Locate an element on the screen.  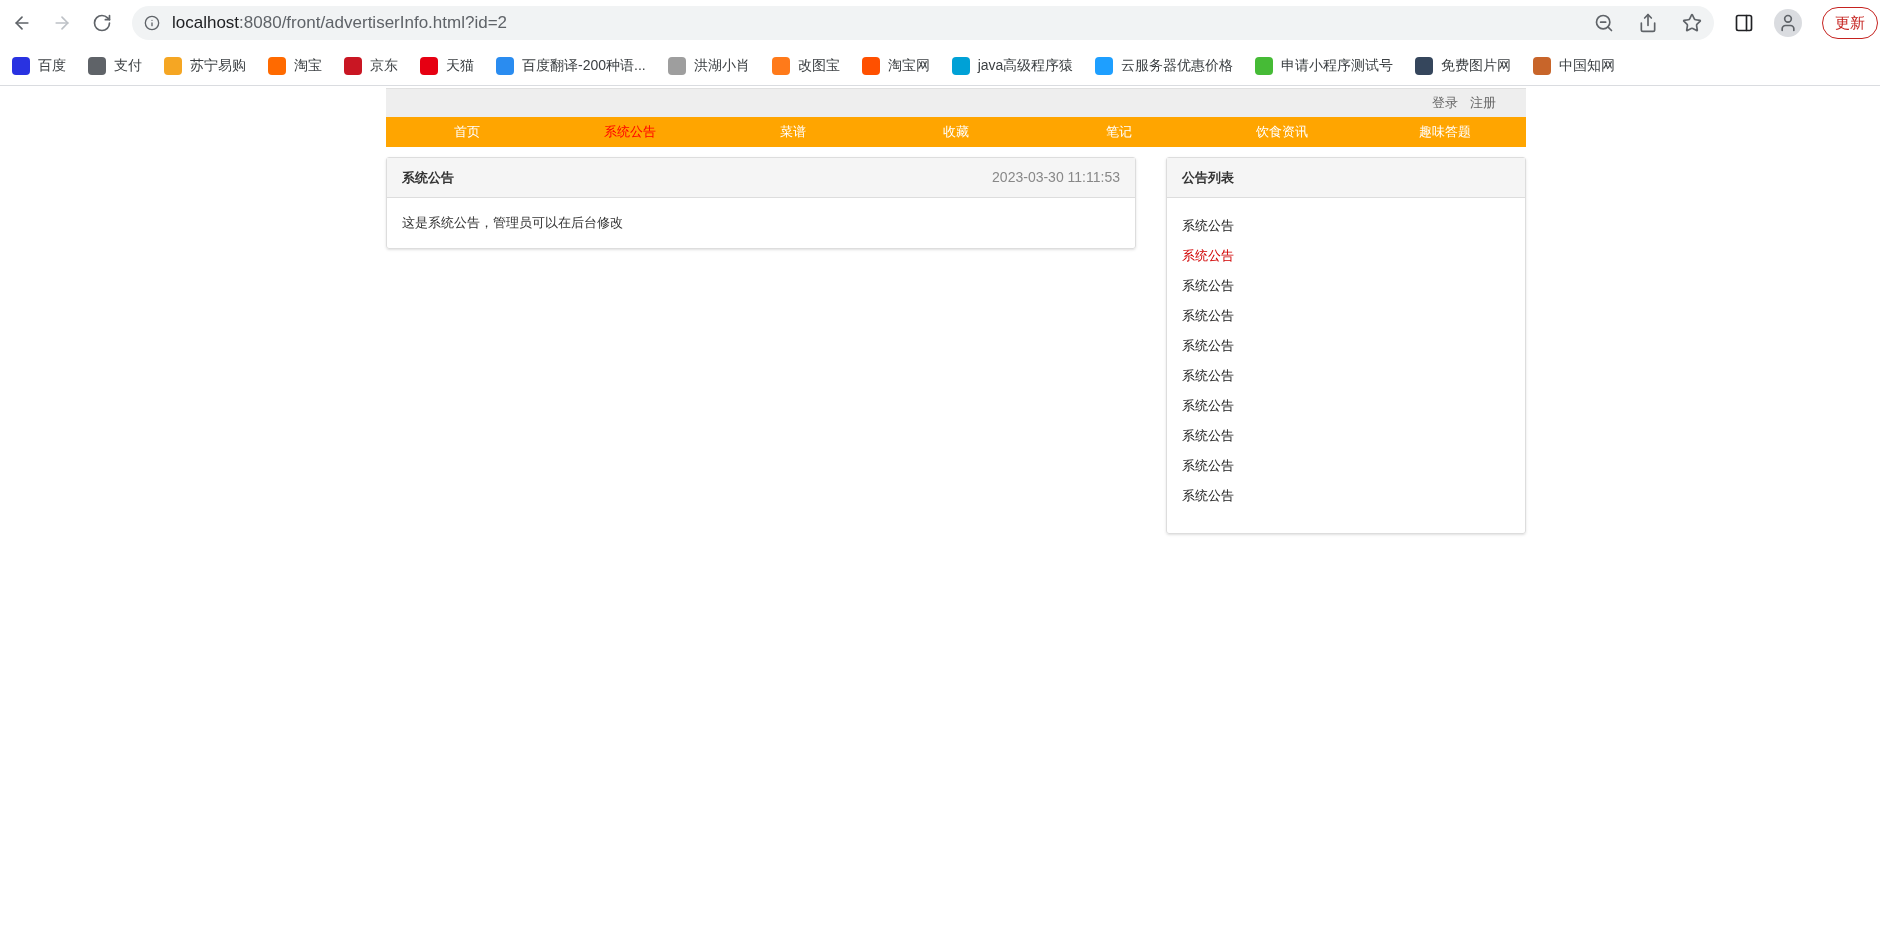
card-title: 系统公告 is located at coordinates (428, 177).